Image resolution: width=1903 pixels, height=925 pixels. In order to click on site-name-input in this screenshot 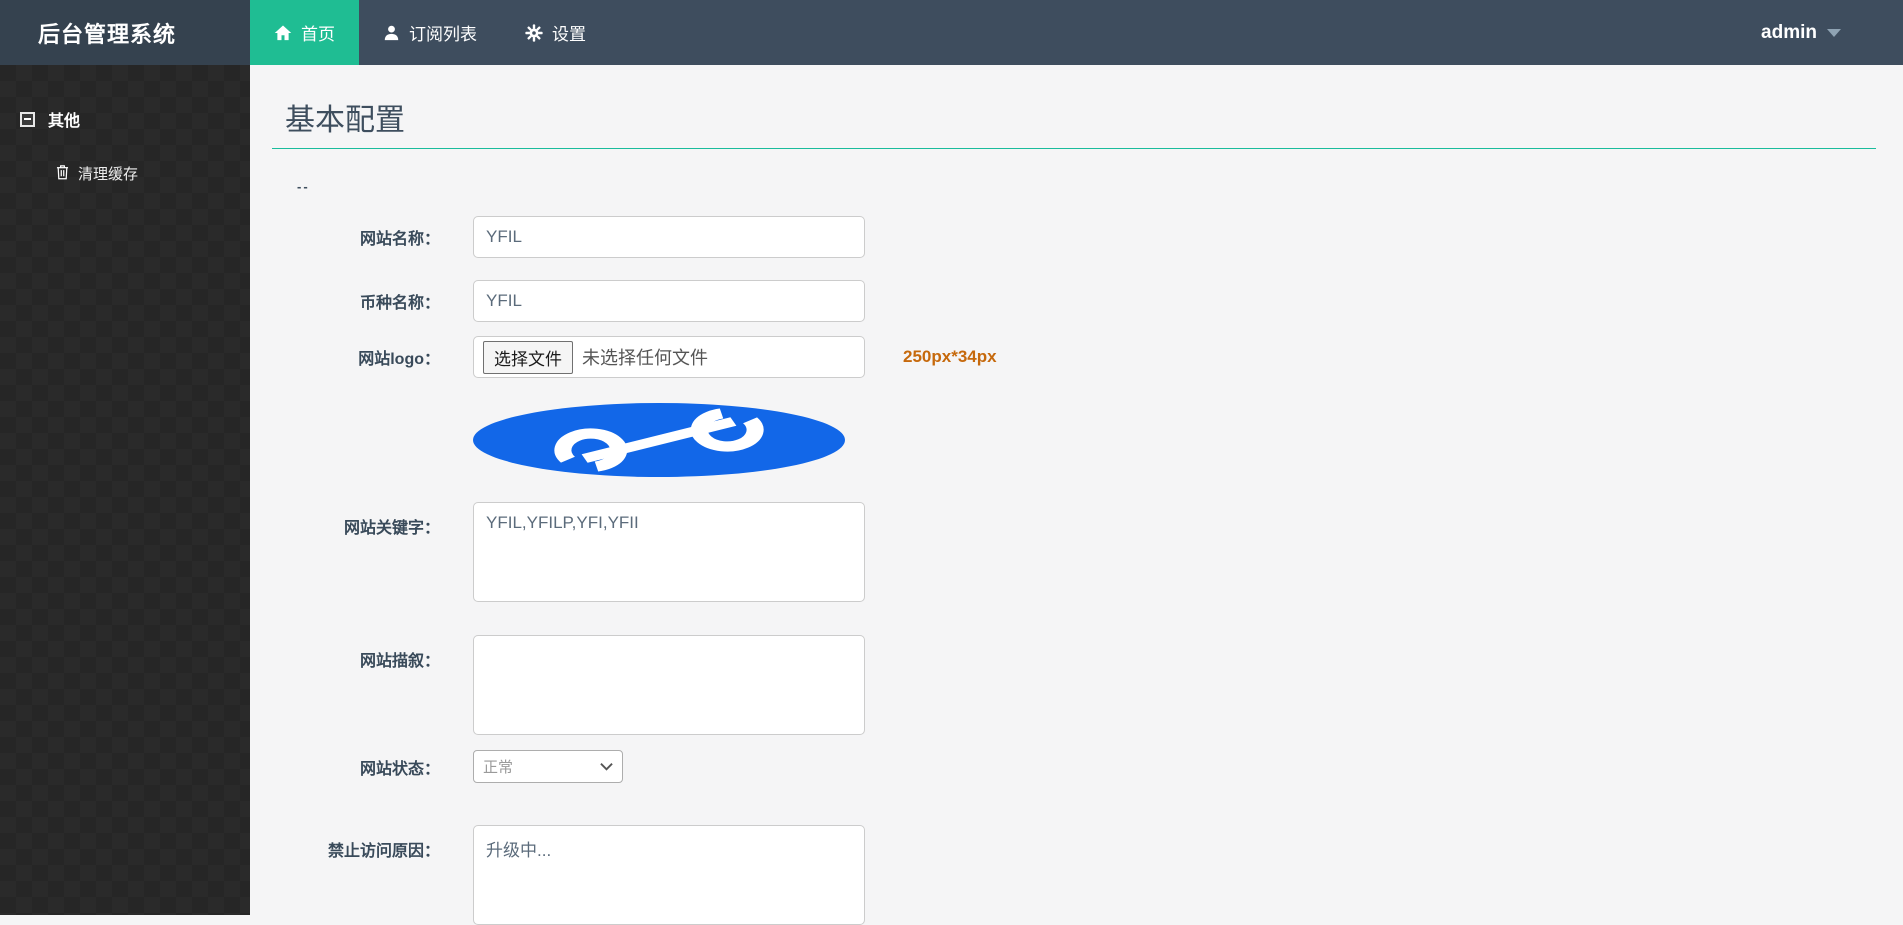, I will do `click(669, 237)`.